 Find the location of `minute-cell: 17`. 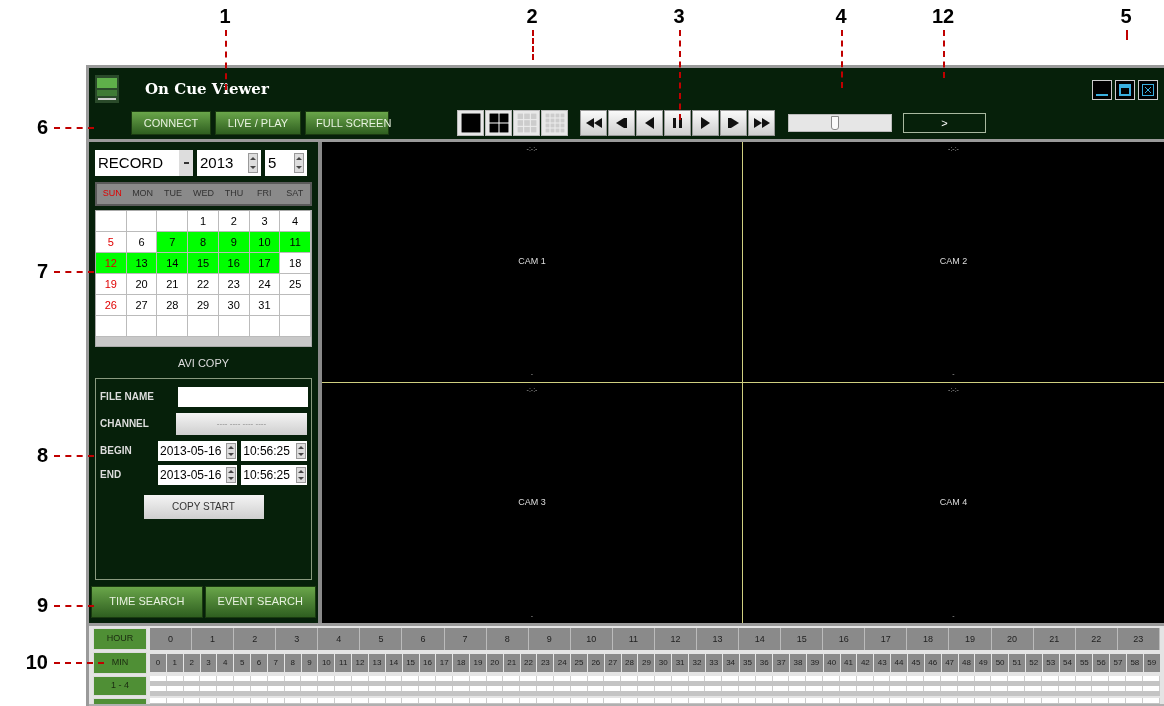

minute-cell: 17 is located at coordinates (444, 663).